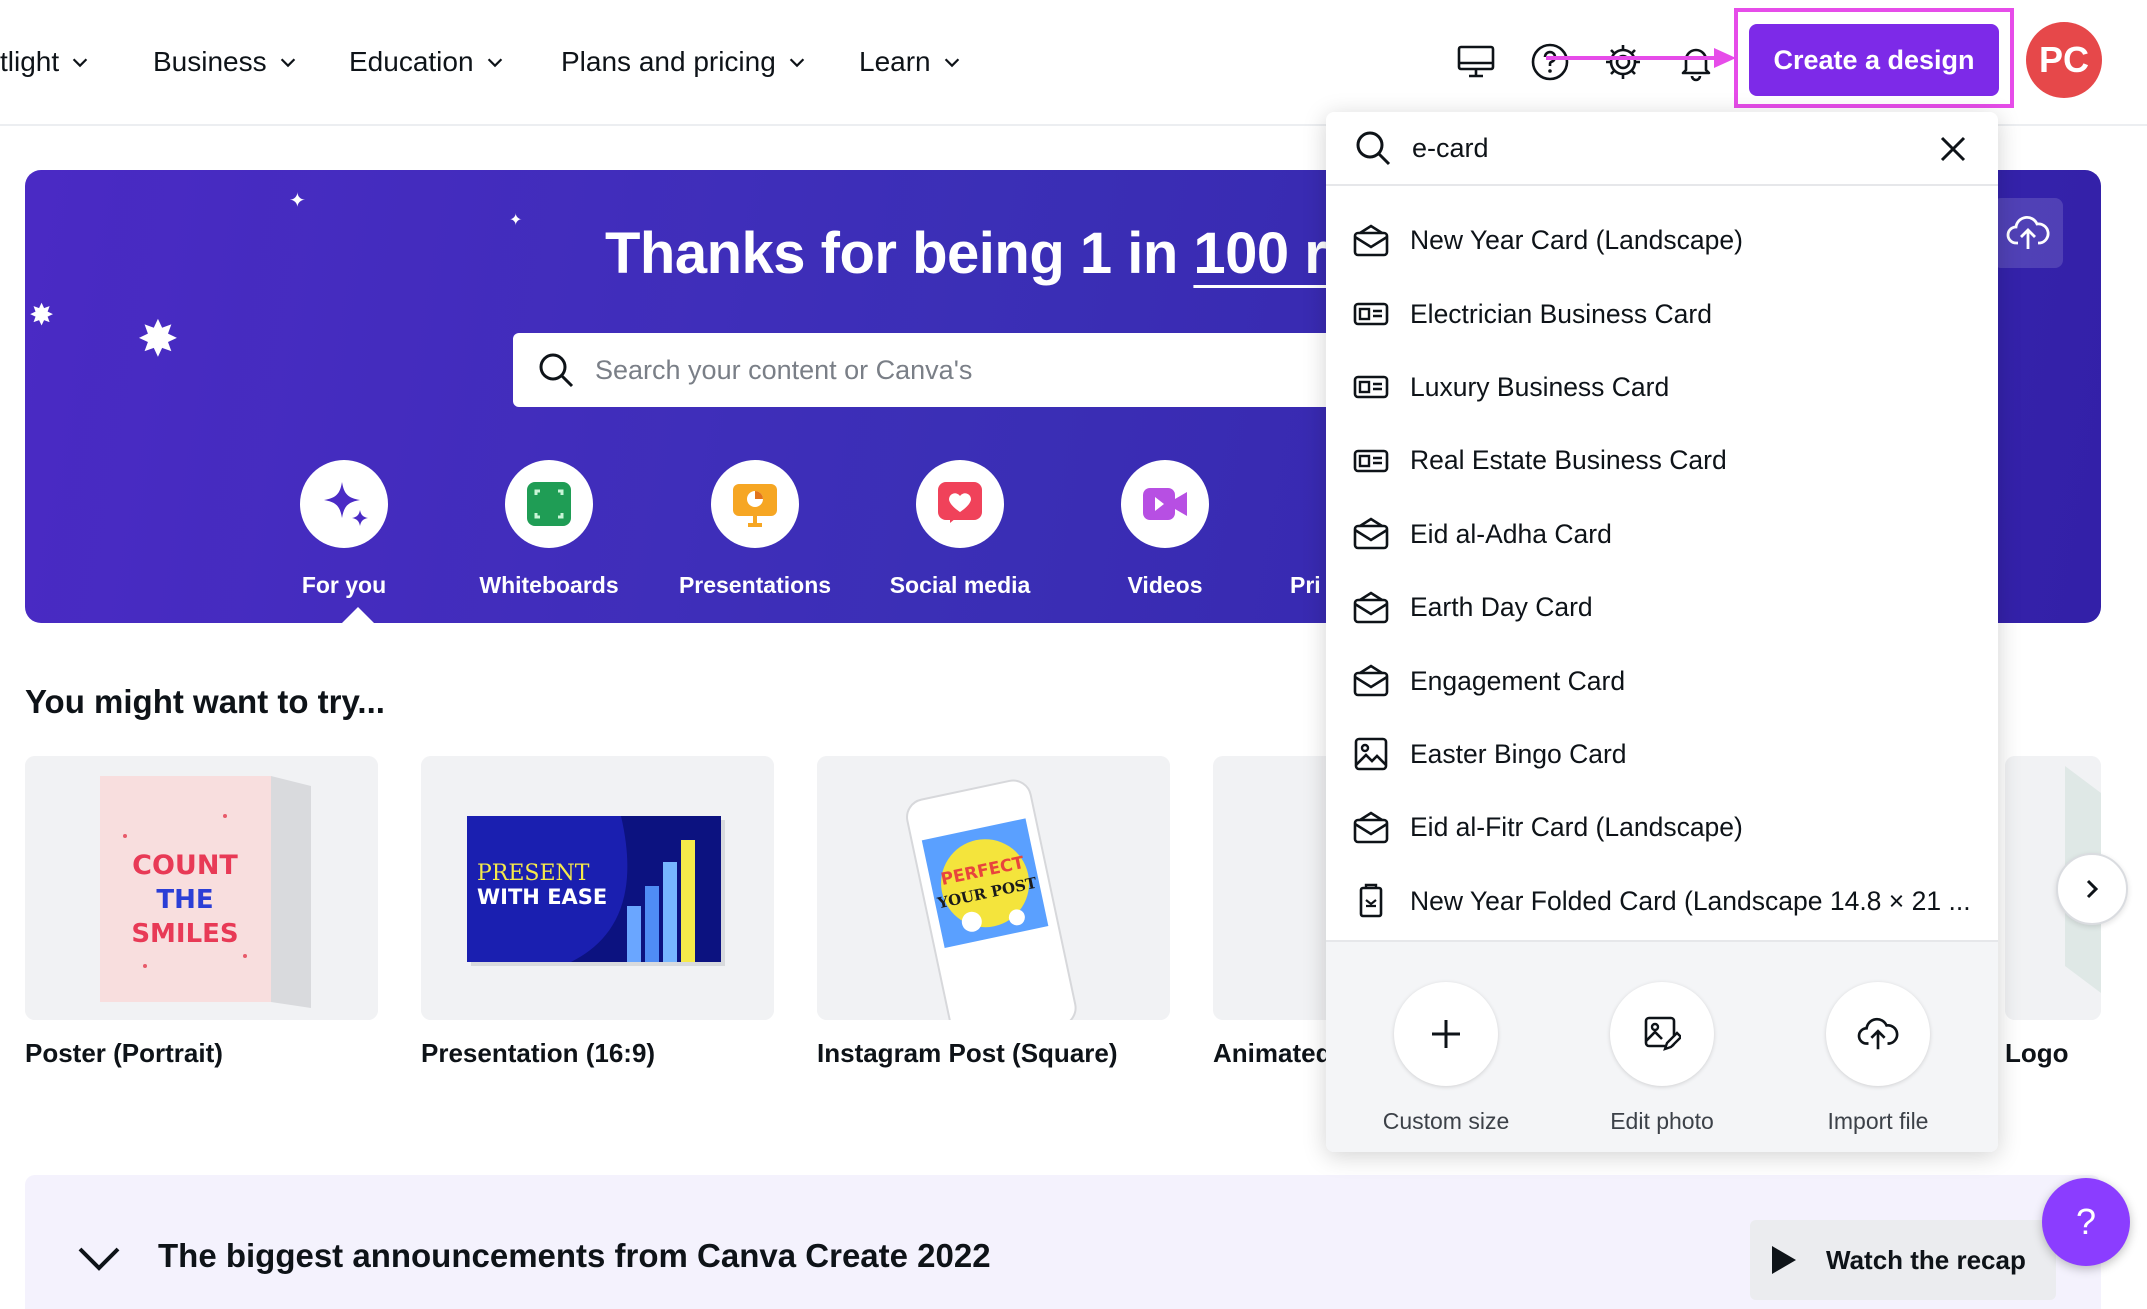  I want to click on template-card-label: Poster (Portrait), so click(124, 1053).